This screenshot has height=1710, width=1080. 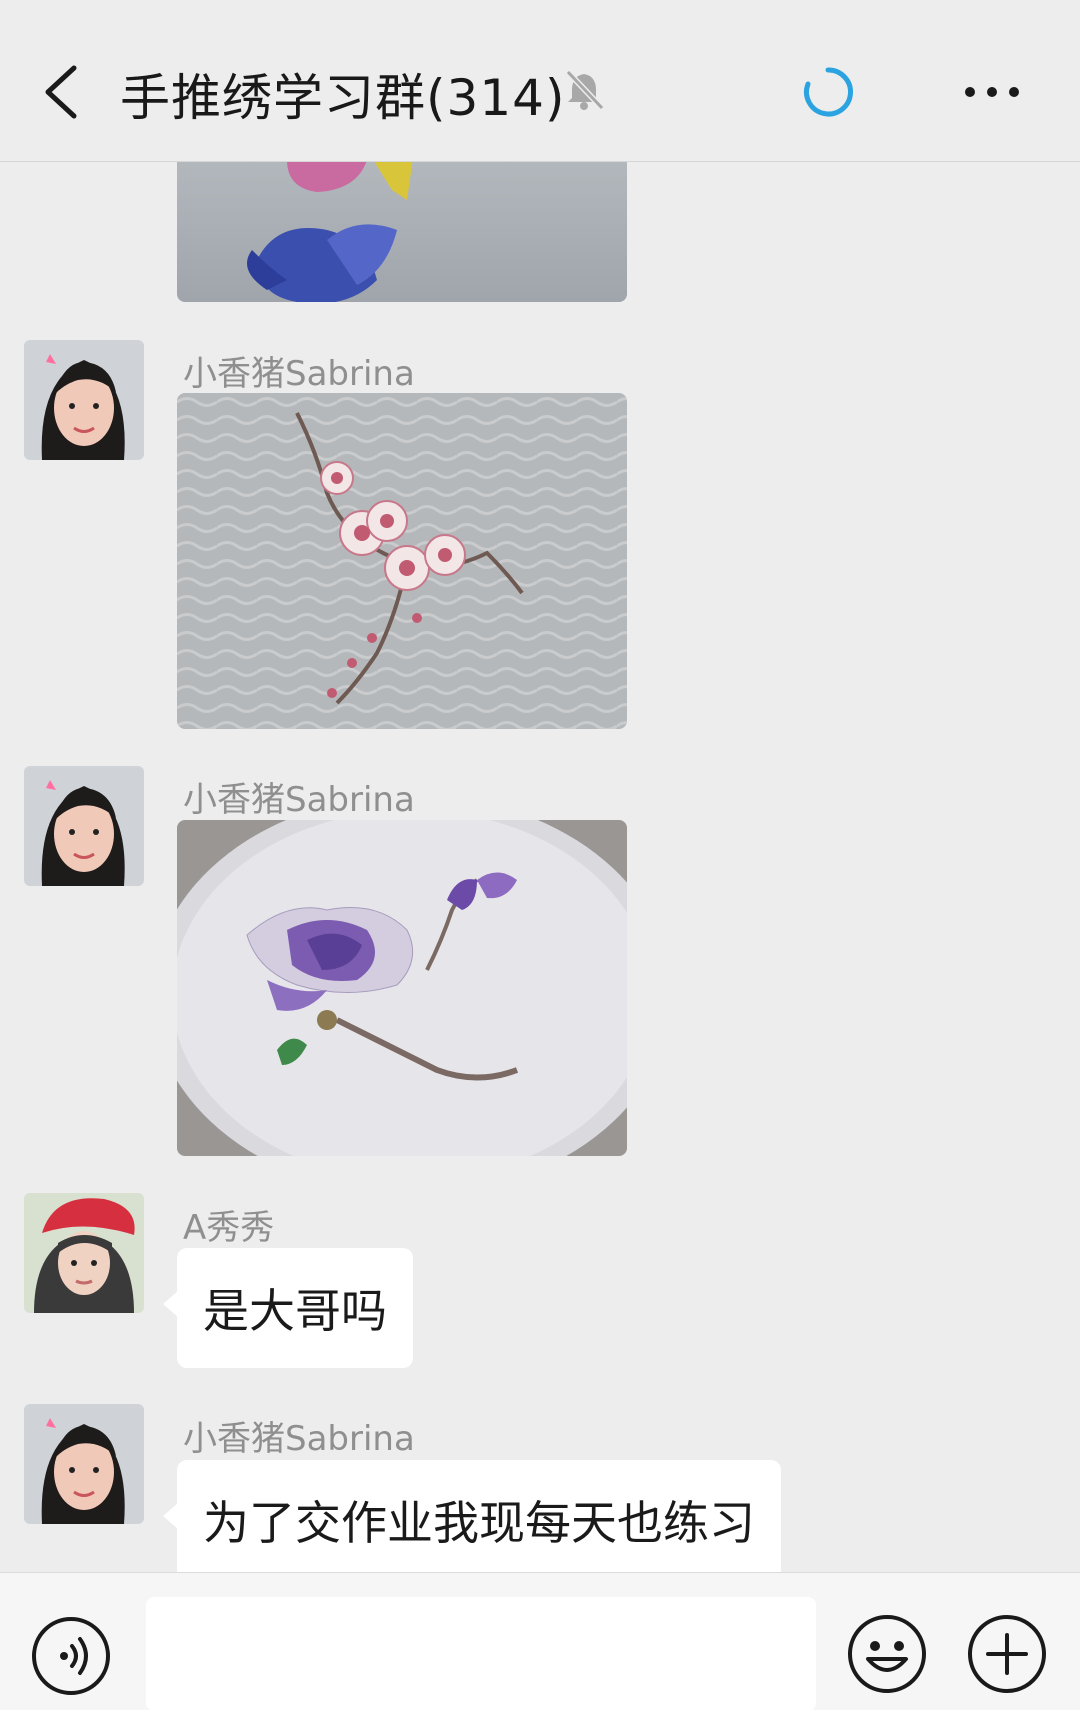 I want to click on sender-name: A秀秀, so click(x=229, y=1228).